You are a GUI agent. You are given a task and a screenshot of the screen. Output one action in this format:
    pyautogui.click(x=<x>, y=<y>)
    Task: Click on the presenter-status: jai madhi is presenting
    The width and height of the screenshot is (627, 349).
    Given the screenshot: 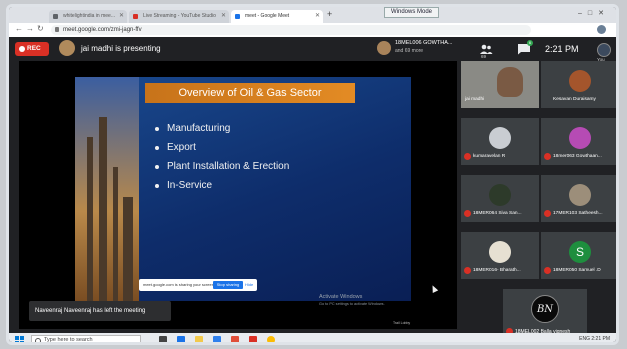 What is the action you would take?
    pyautogui.click(x=121, y=48)
    